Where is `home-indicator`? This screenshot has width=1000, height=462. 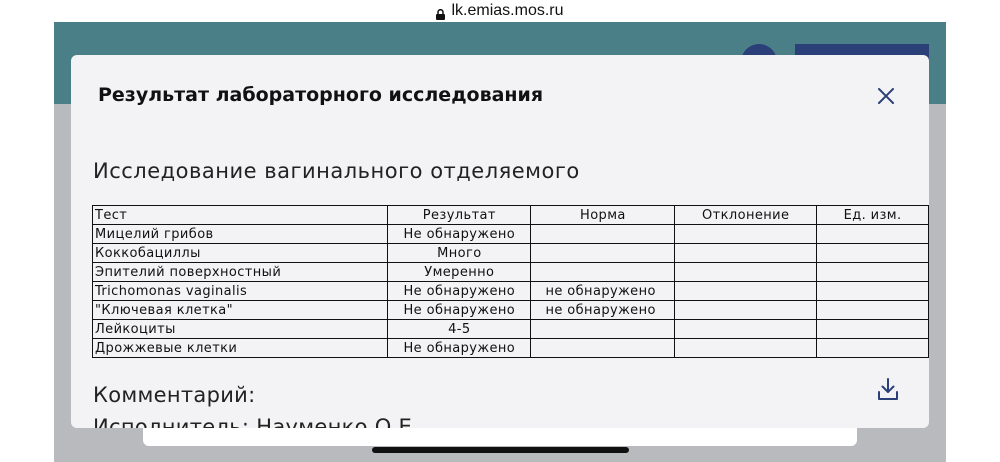
home-indicator is located at coordinates (500, 450).